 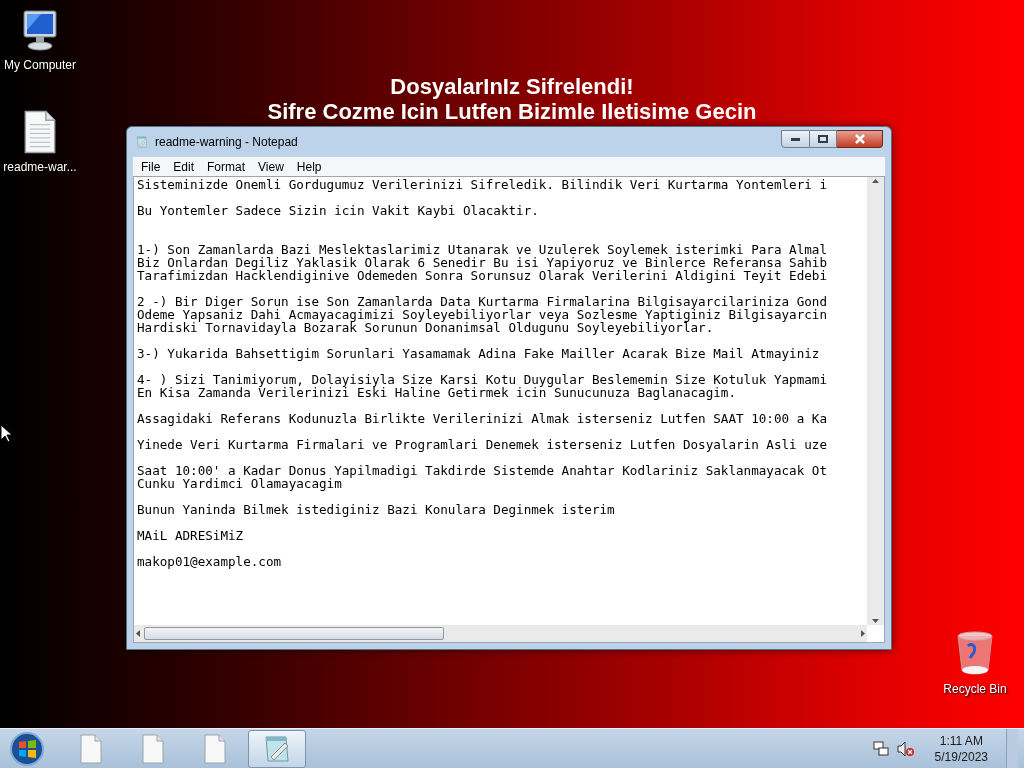 What do you see at coordinates (6, 433) in the screenshot?
I see `cursor-icon` at bounding box center [6, 433].